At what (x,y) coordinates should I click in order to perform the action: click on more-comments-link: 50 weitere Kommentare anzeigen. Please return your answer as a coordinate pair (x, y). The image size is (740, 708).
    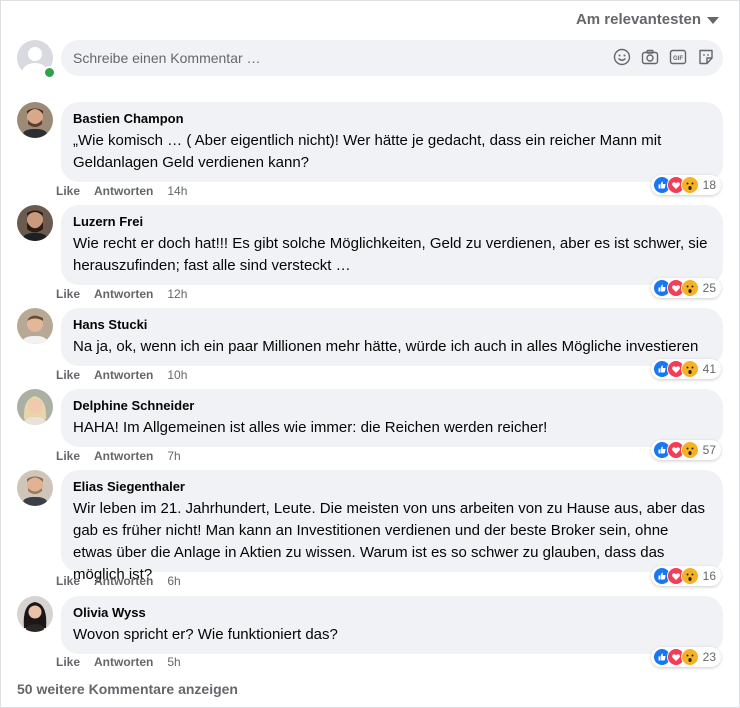
    Looking at the image, I should click on (127, 689).